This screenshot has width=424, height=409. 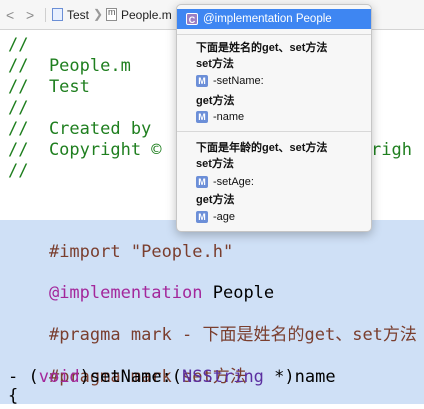 I want to click on method-prefix: - (, so click(x=23, y=377).